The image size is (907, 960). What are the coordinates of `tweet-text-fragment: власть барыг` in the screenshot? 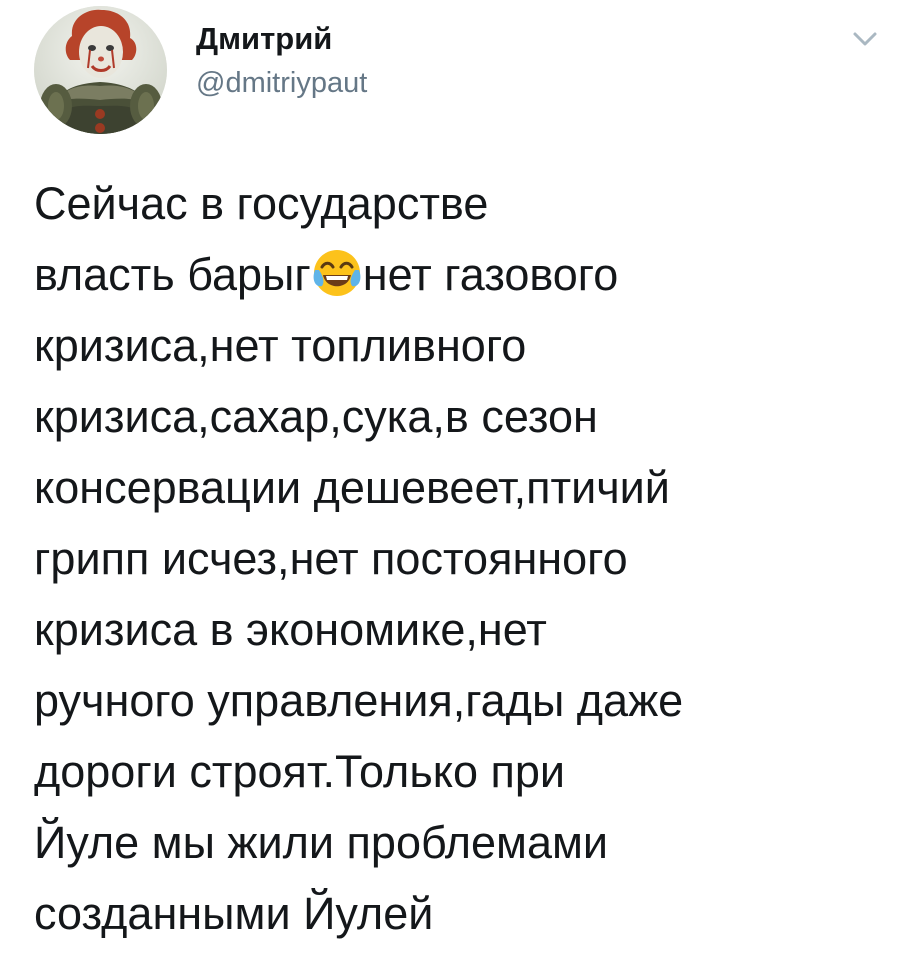 It's located at (172, 274).